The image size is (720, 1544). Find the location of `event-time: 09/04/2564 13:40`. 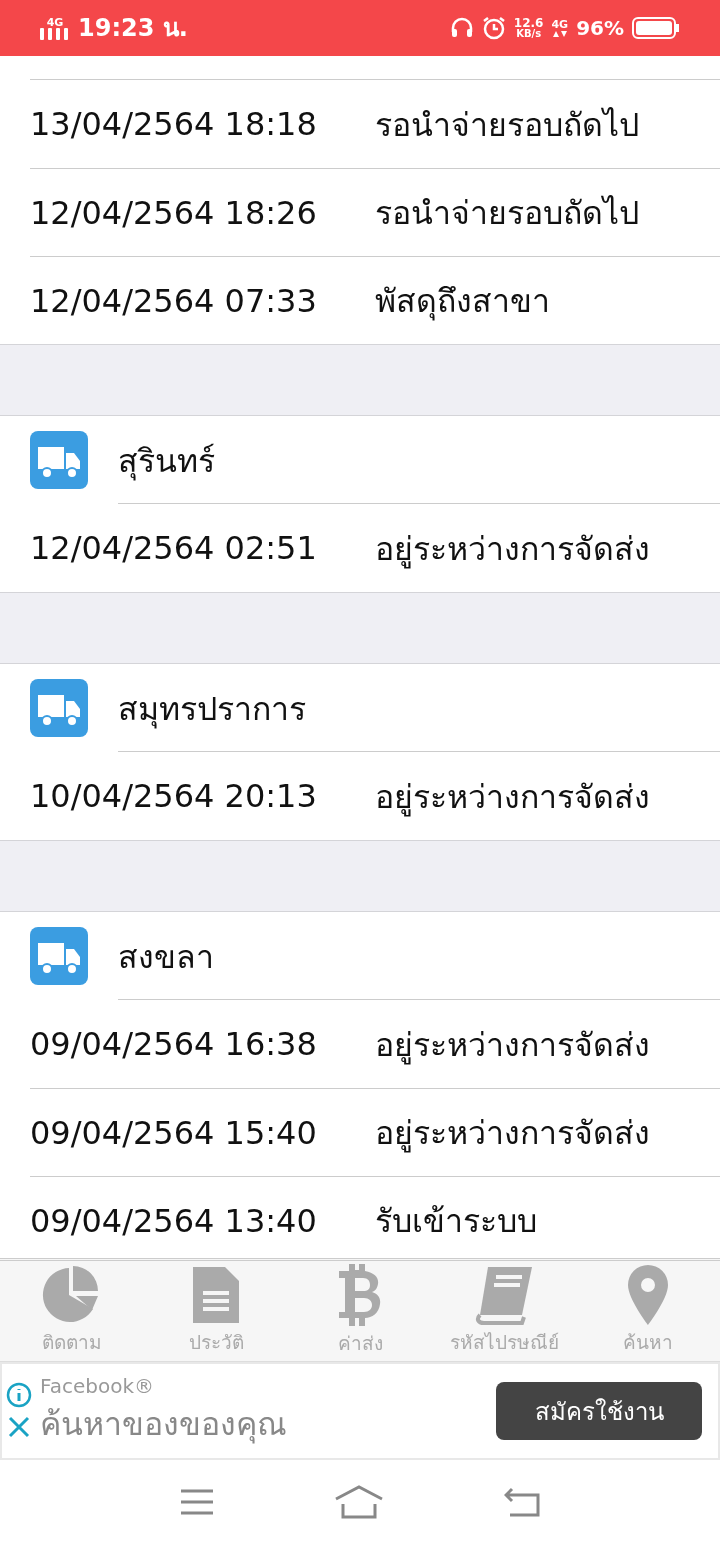

event-time: 09/04/2564 13:40 is located at coordinates (174, 1220).